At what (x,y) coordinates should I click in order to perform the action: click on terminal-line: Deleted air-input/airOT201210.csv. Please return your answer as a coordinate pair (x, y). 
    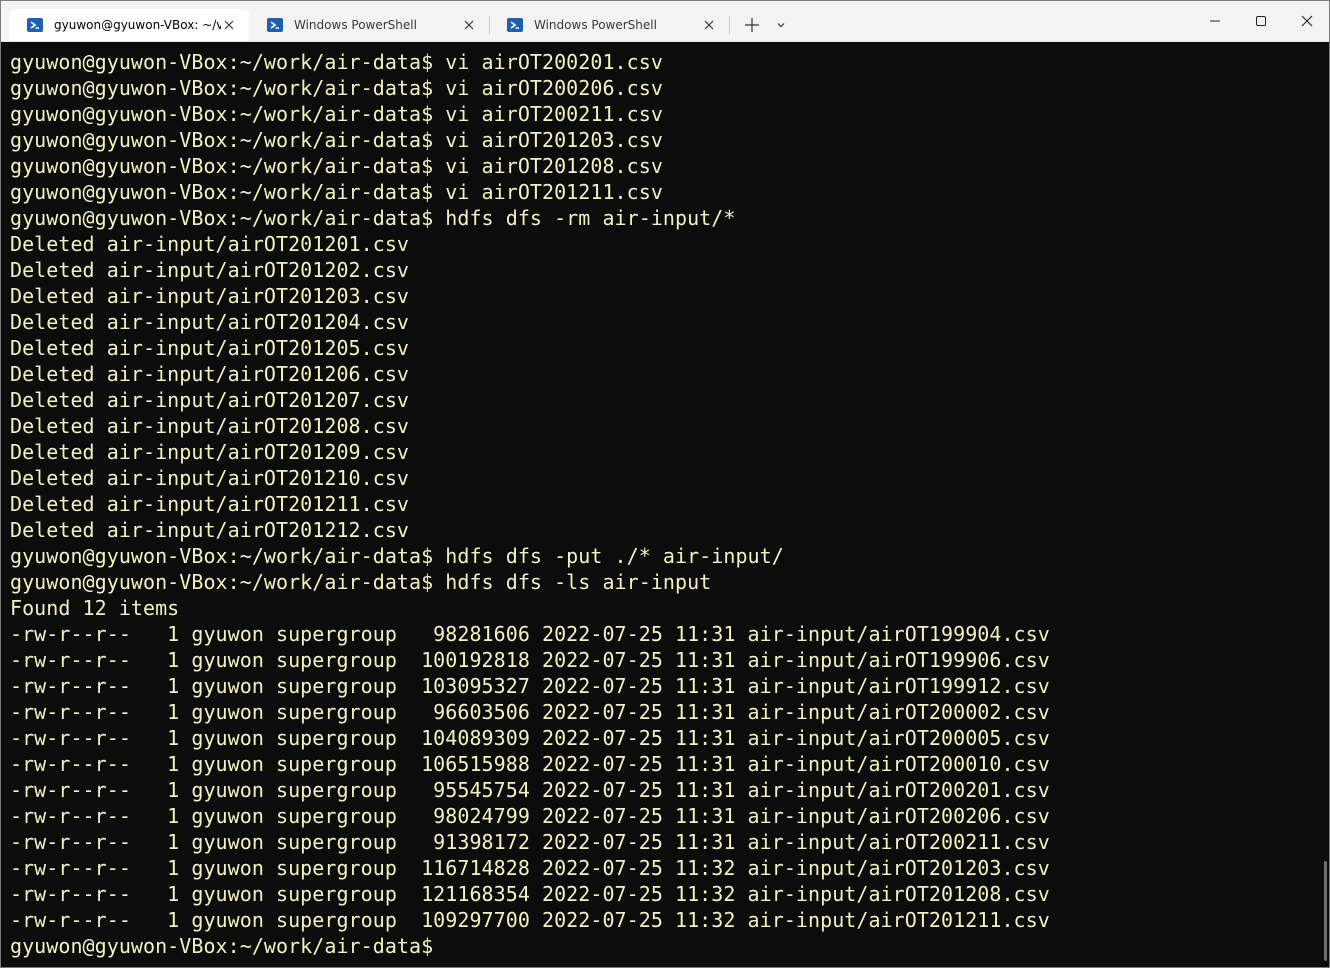
    Looking at the image, I should click on (210, 478).